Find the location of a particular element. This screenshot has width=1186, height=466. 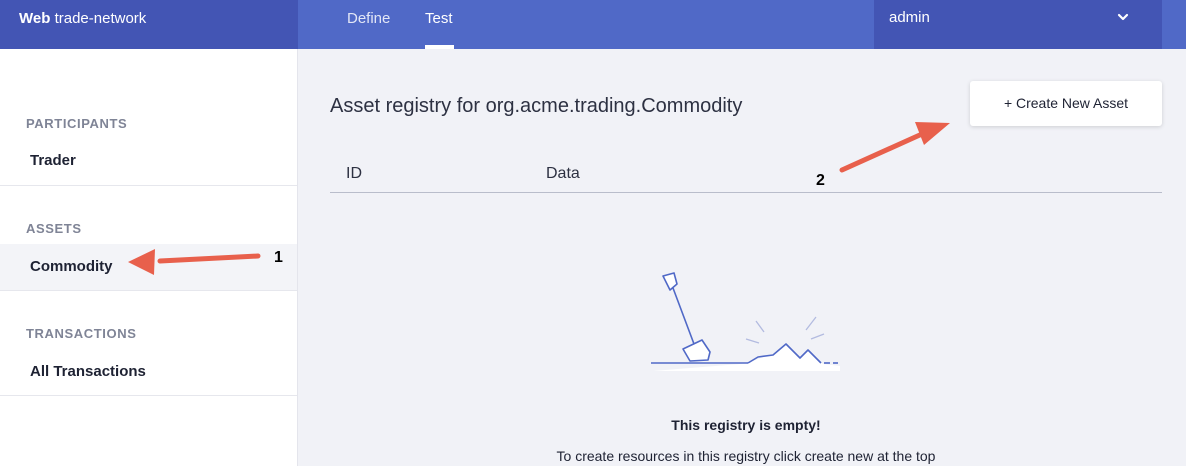

top-bar: Web trade-network Define Test admin is located at coordinates (593, 24).